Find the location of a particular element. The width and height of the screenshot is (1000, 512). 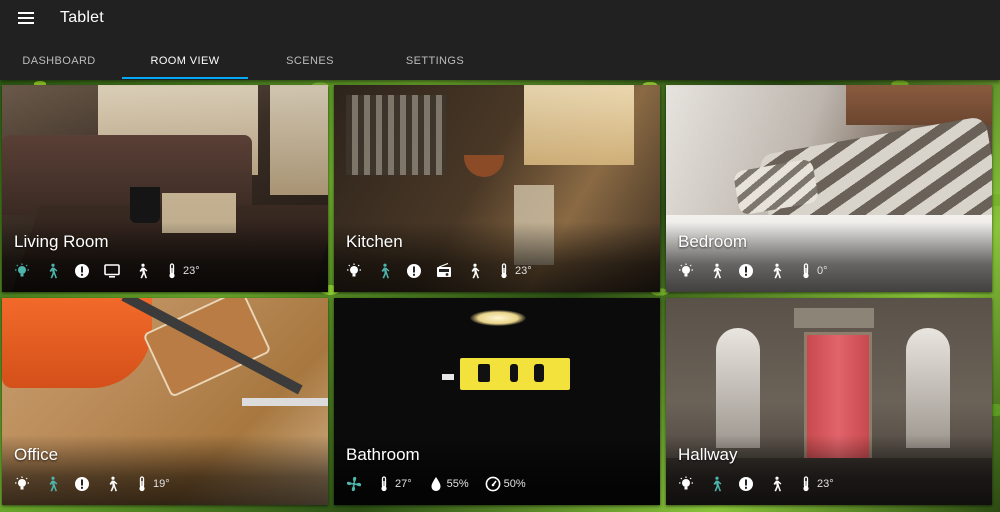

room-name: Office is located at coordinates (36, 454).